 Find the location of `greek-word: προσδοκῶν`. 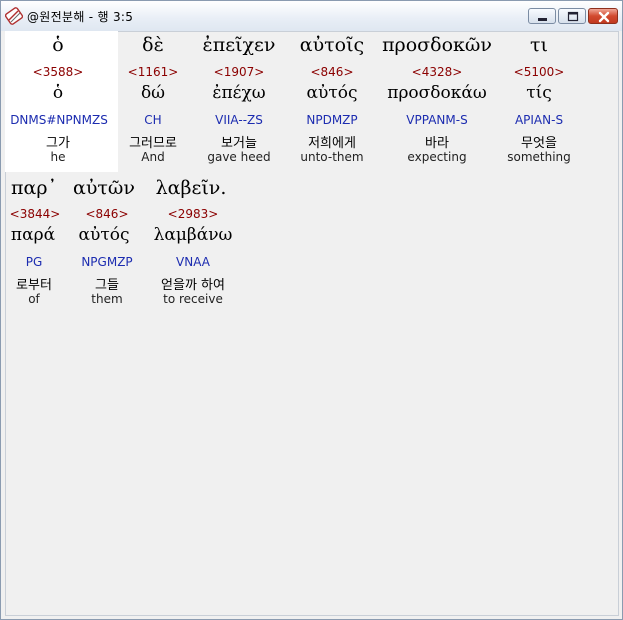

greek-word: προσδοκῶν is located at coordinates (437, 45).